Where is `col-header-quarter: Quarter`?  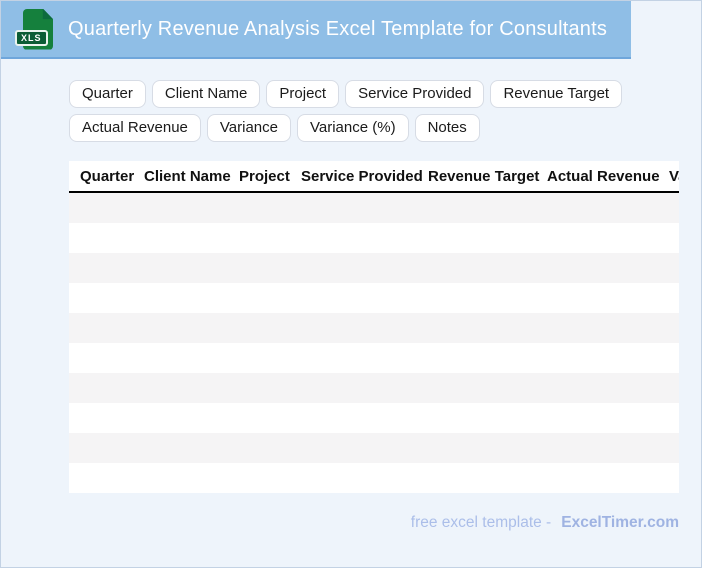
col-header-quarter: Quarter is located at coordinates (106, 177).